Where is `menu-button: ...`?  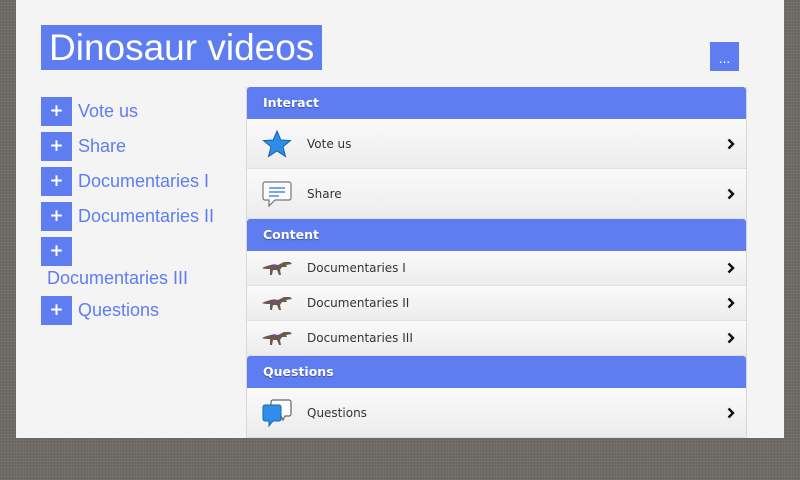
menu-button: ... is located at coordinates (724, 56).